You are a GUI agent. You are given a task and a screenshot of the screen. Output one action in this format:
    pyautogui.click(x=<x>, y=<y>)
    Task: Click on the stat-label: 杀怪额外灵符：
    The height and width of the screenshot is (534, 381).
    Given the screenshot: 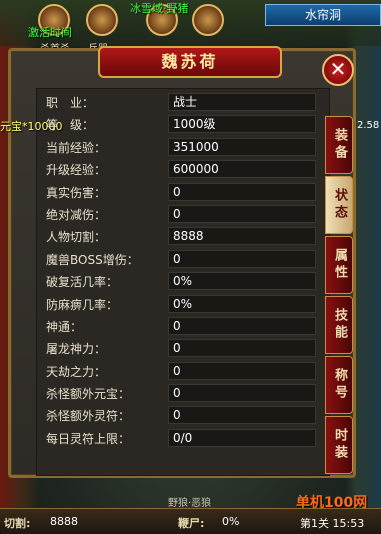 What is the action you would take?
    pyautogui.click(x=88, y=416)
    